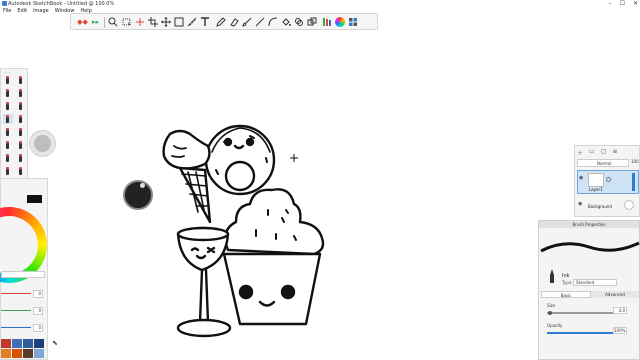 This screenshot has height=360, width=640. I want to click on menu-edit: Edit, so click(22, 11).